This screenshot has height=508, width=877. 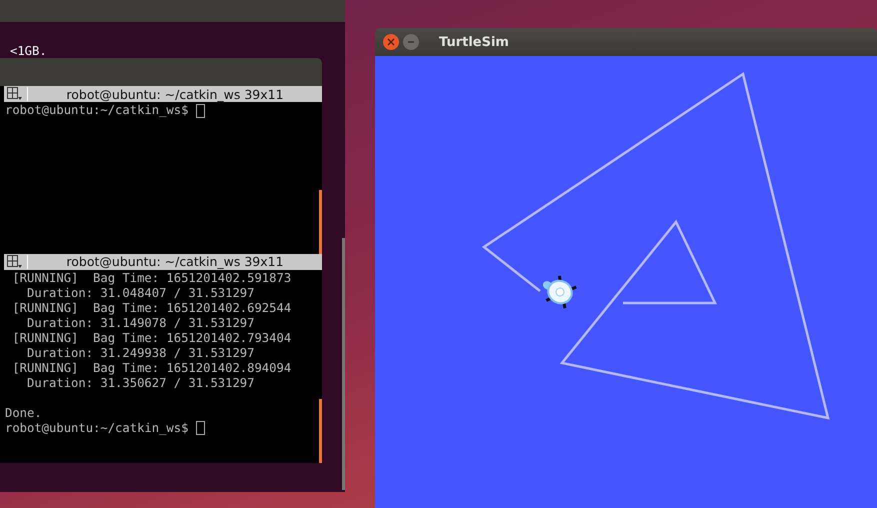 What do you see at coordinates (411, 42) in the screenshot?
I see `minimize-button` at bounding box center [411, 42].